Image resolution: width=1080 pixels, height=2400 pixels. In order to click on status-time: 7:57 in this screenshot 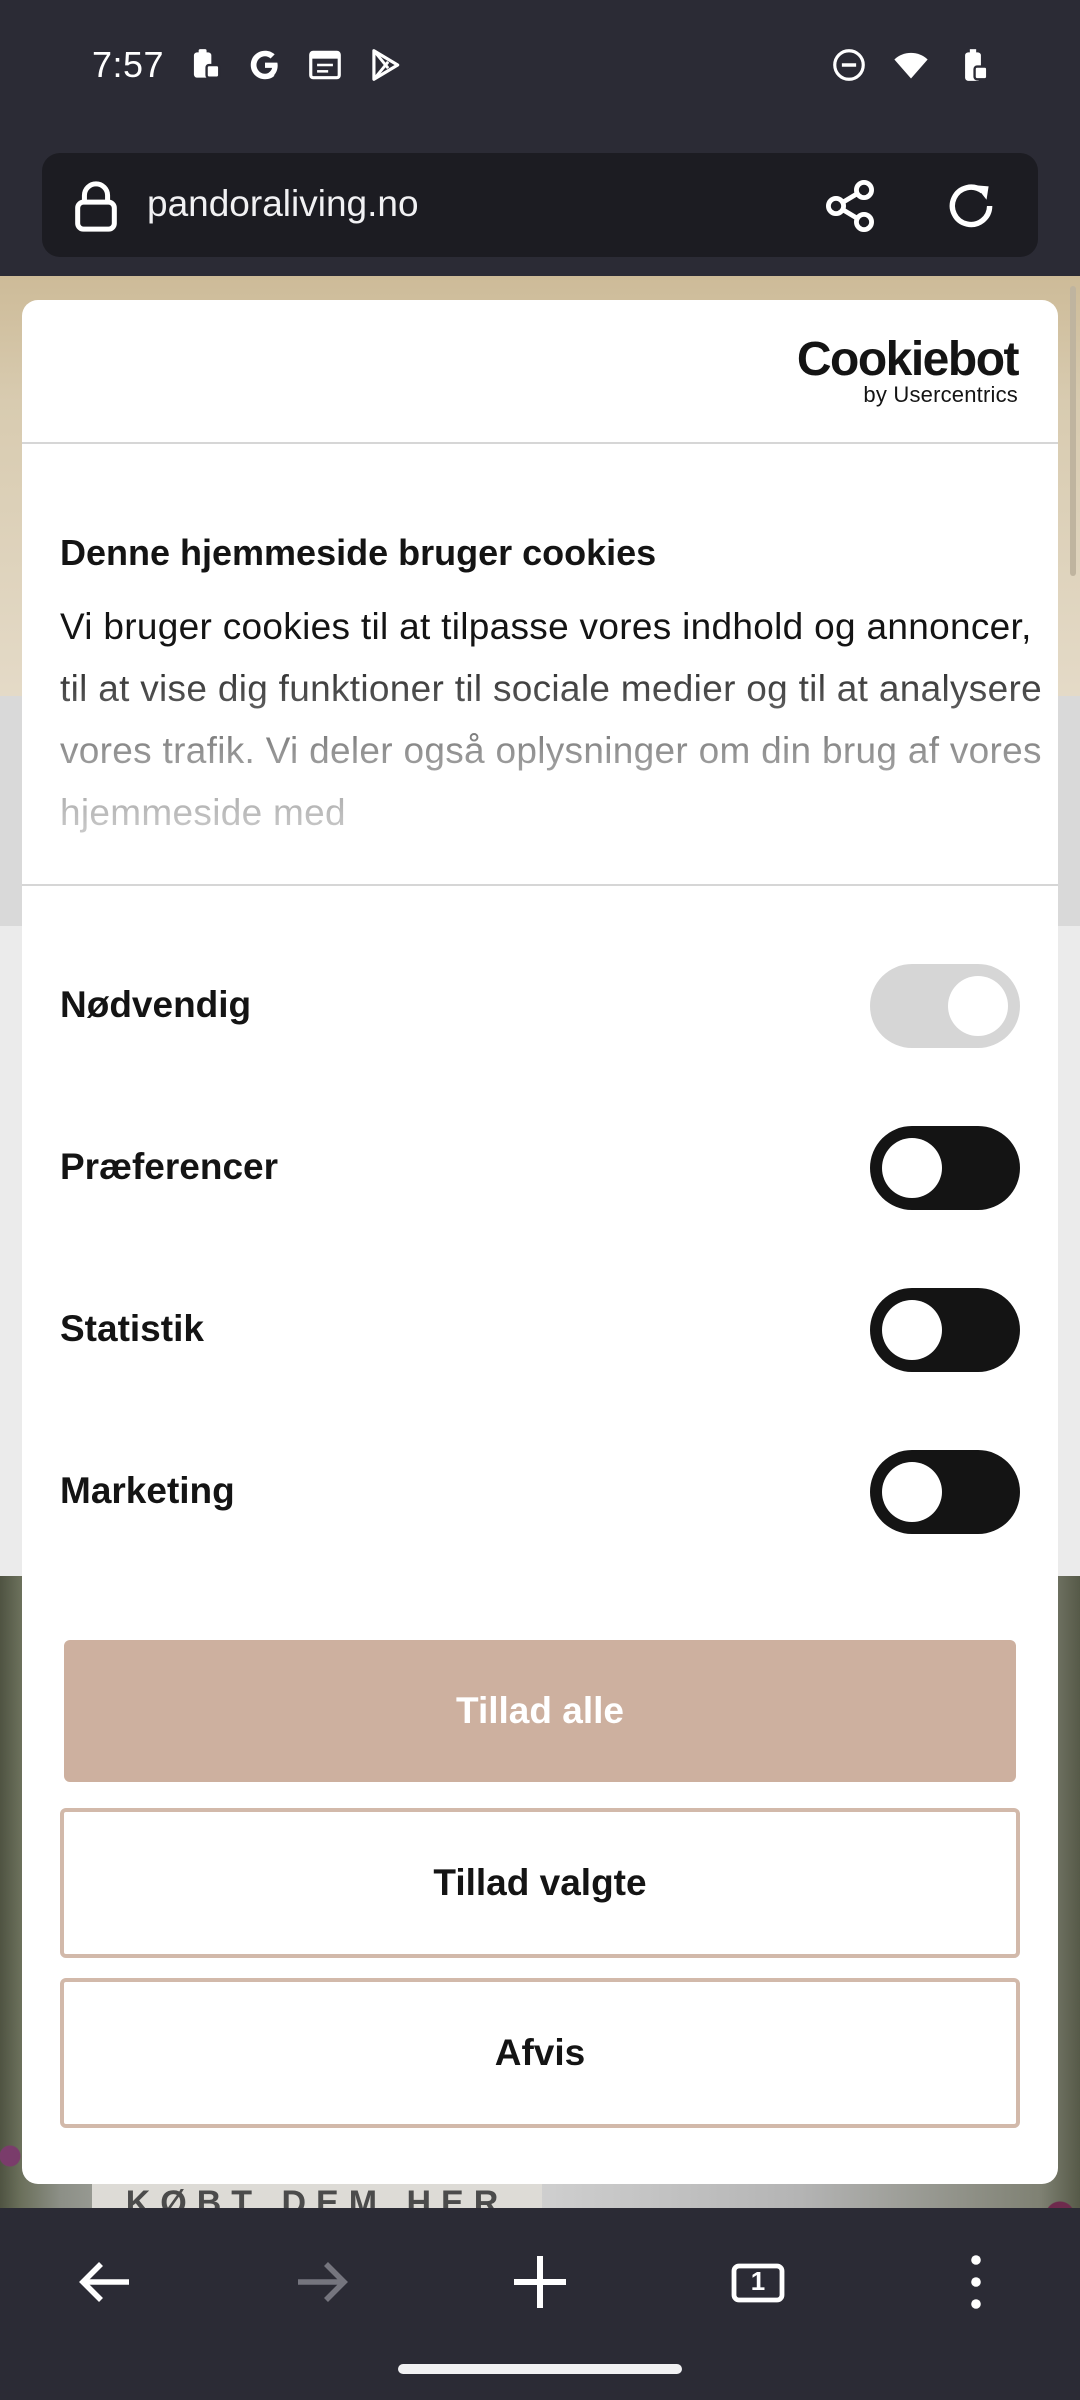, I will do `click(128, 64)`.